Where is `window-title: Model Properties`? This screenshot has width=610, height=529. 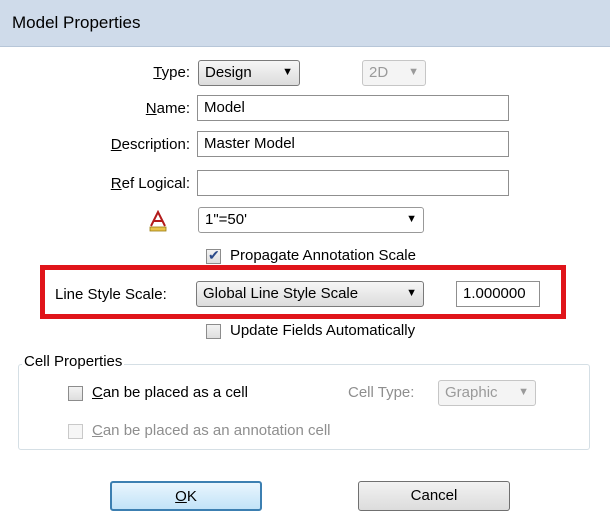 window-title: Model Properties is located at coordinates (76, 22).